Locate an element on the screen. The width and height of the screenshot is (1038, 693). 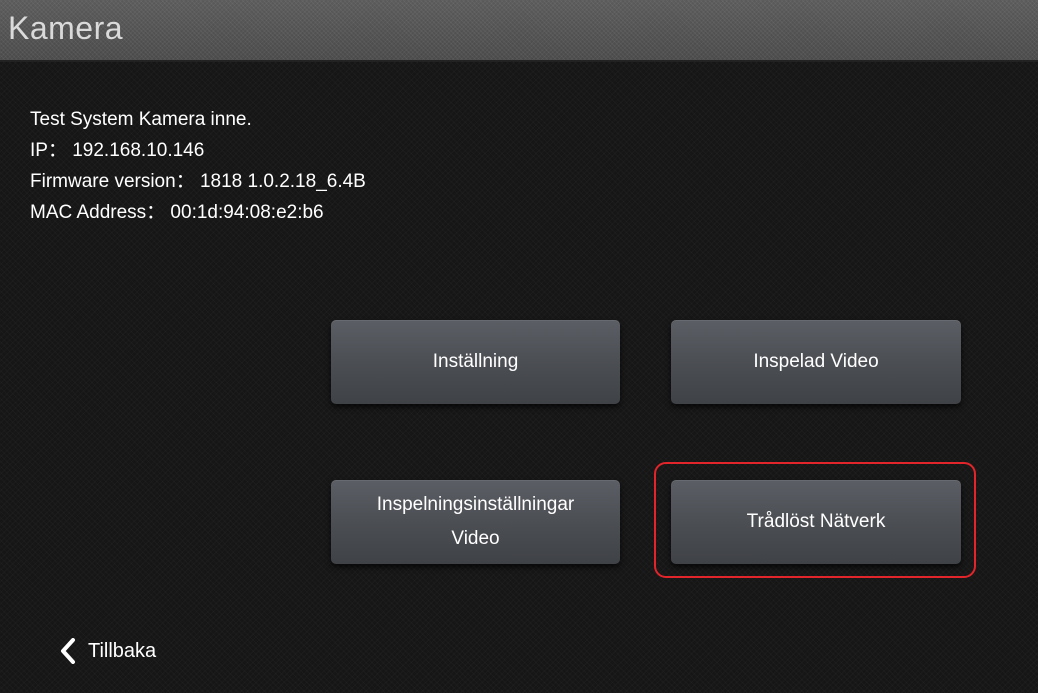
inspelad-video-button: Inspelad Video is located at coordinates (816, 362).